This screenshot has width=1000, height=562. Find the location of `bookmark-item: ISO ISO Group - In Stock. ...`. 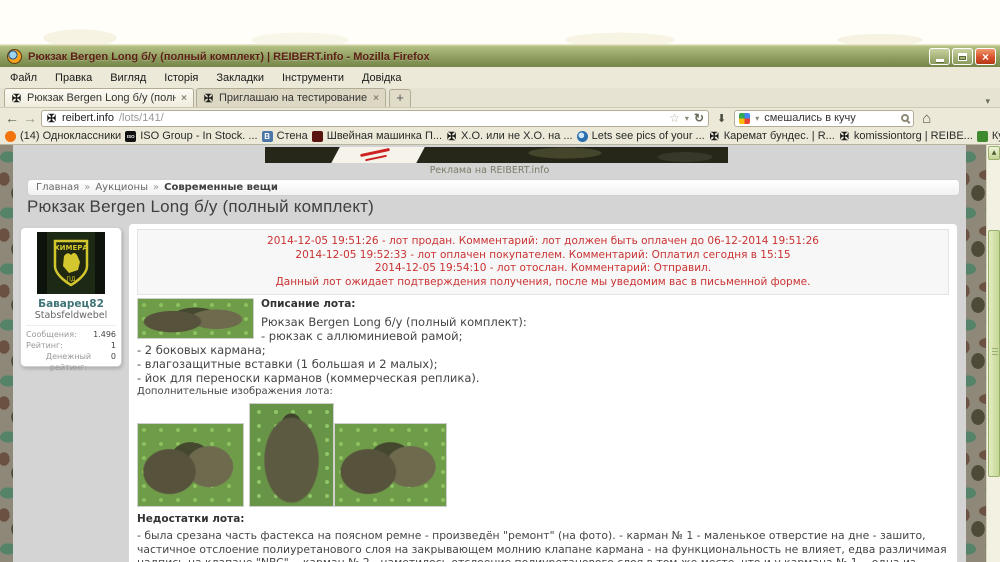

bookmark-item: ISO ISO Group - In Stock. ... is located at coordinates (191, 136).